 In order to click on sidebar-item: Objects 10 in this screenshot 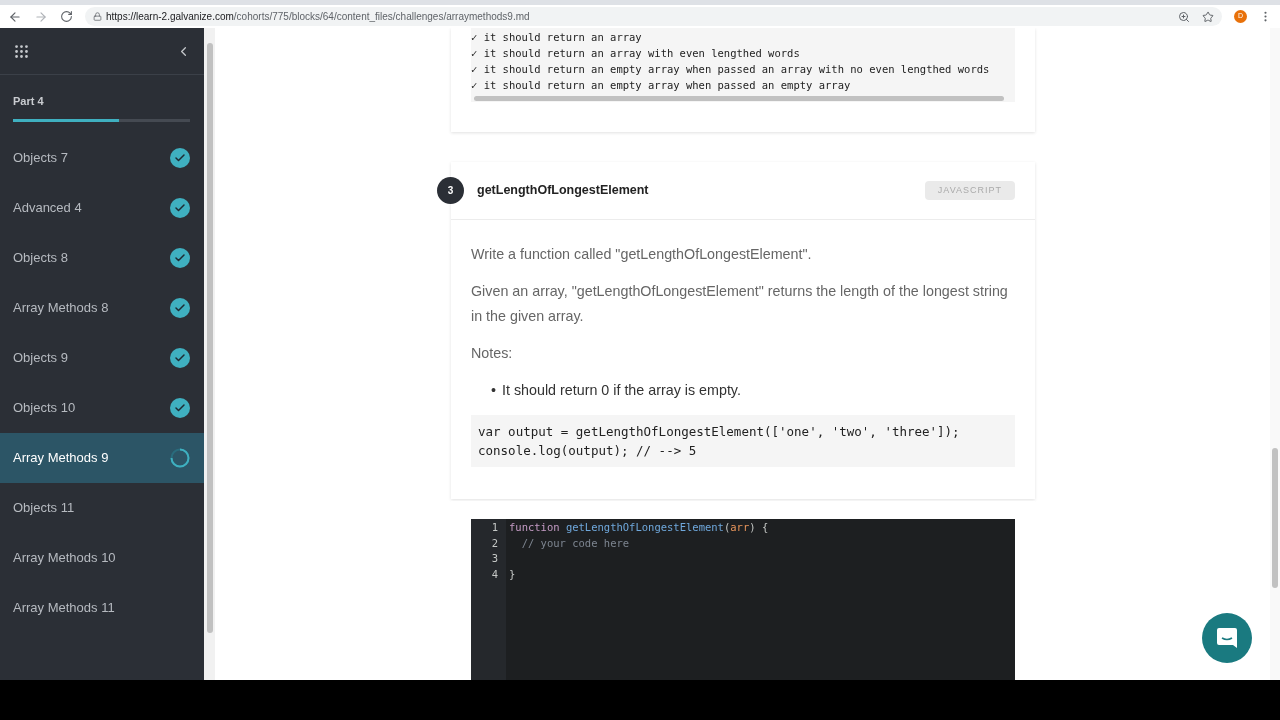, I will do `click(102, 407)`.